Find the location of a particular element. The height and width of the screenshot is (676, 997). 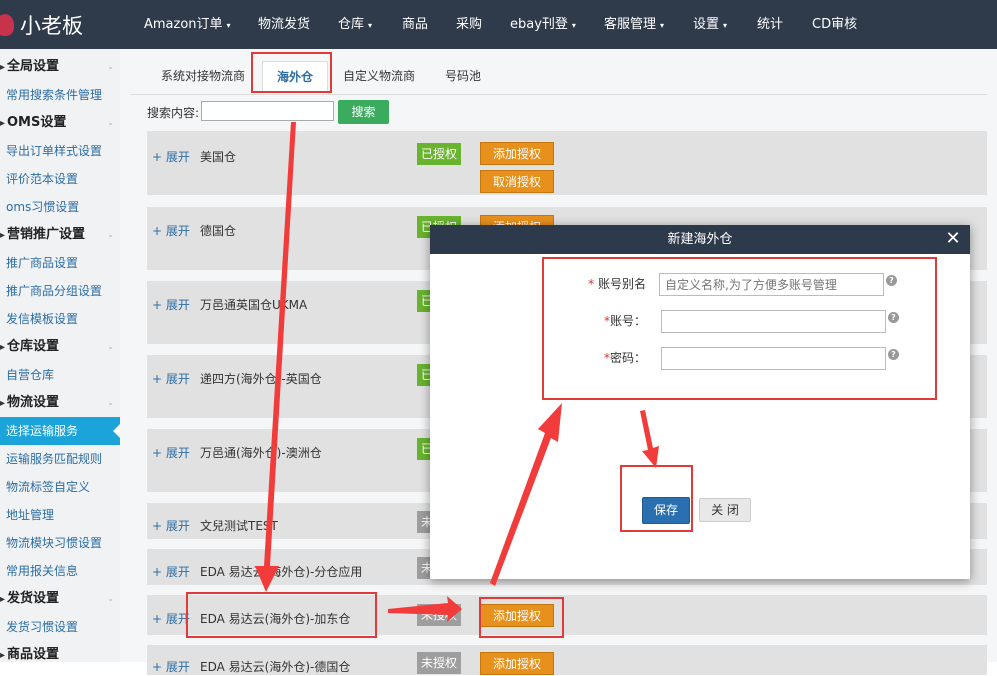

search-input is located at coordinates (267, 111).